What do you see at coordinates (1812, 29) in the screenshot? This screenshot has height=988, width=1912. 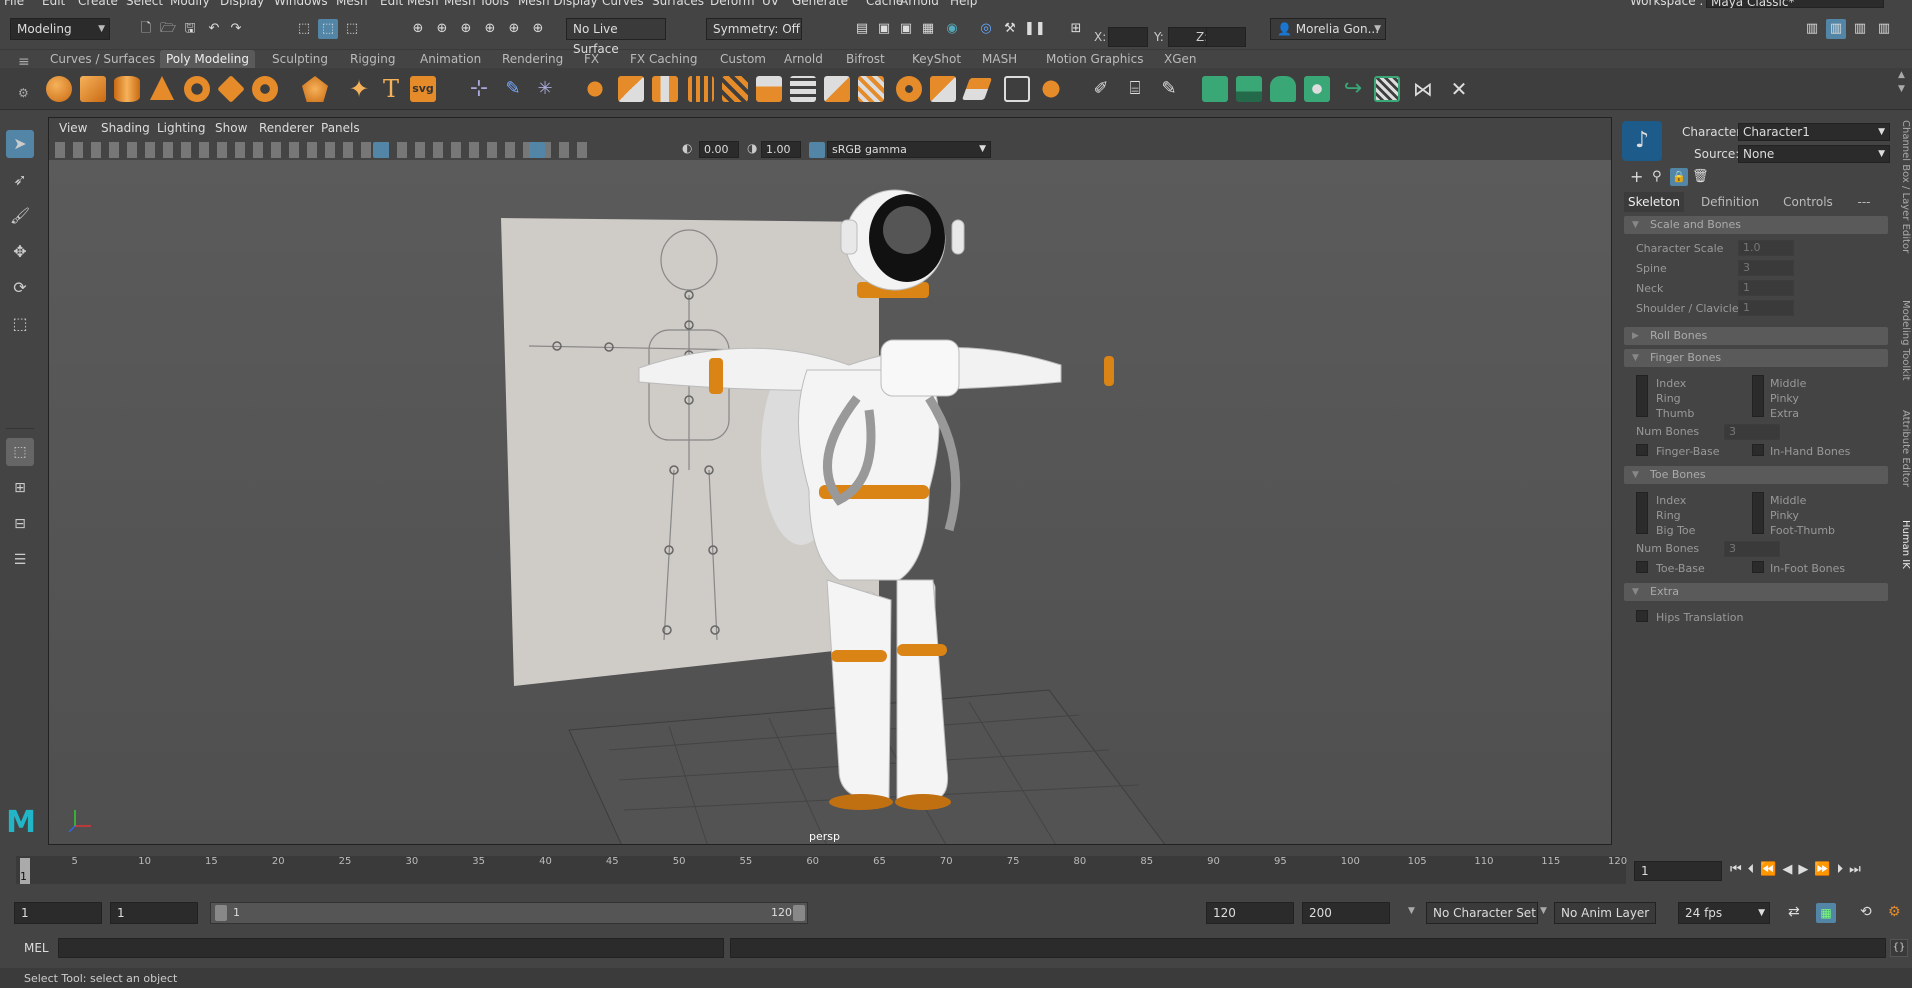 I see `modeling-toolkit-icon: ▥` at bounding box center [1812, 29].